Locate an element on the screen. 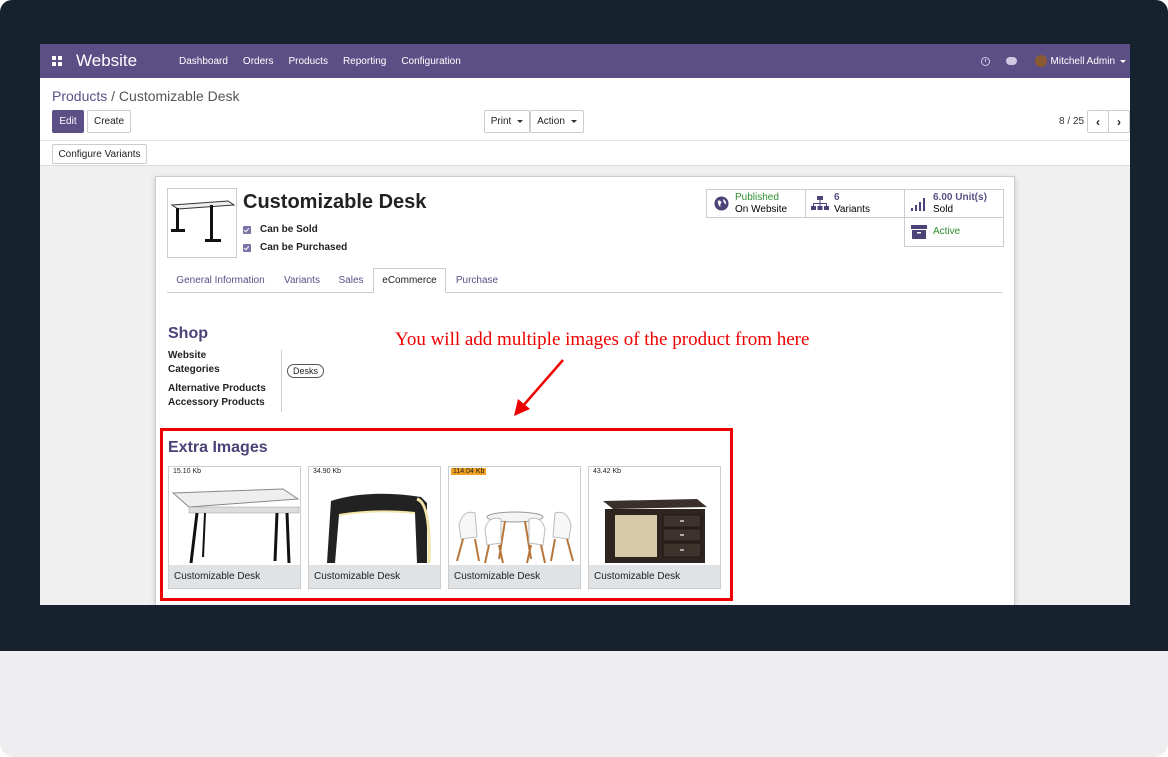 The height and width of the screenshot is (757, 1168). extra-image-card-2: 34.90 Kb Customizable Desk is located at coordinates (374, 527).